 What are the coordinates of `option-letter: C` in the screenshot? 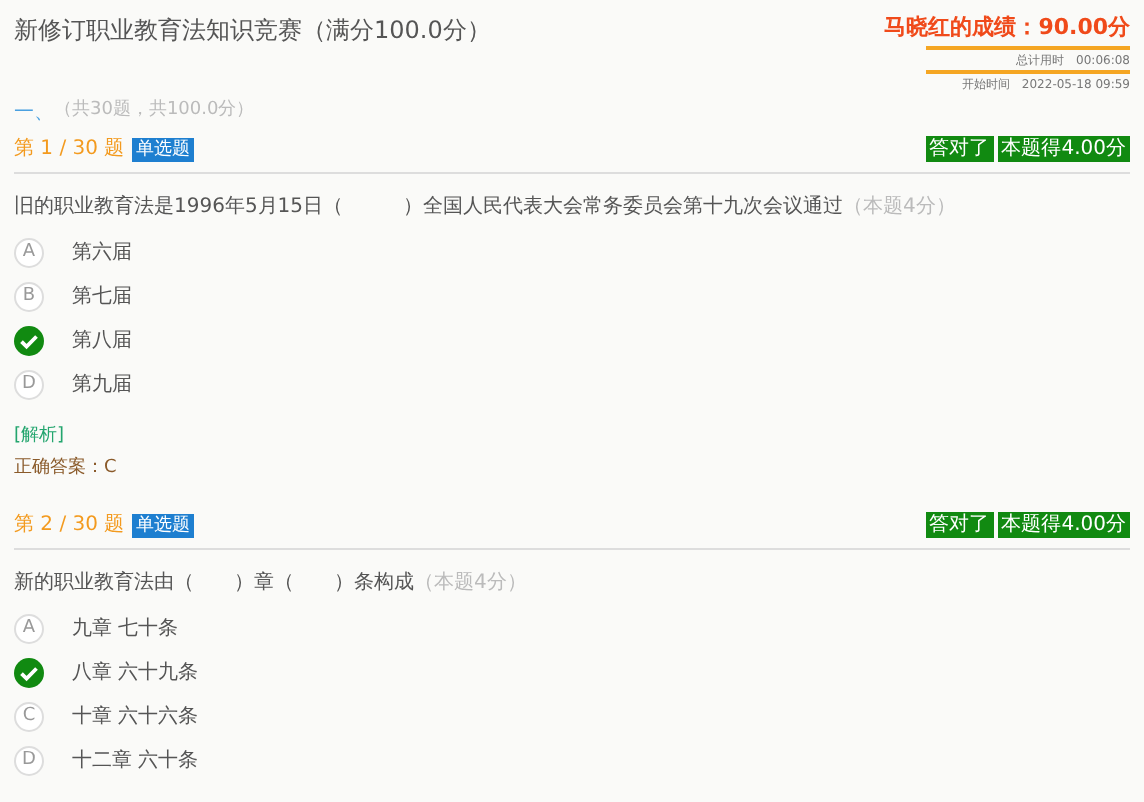 It's located at (29, 717).